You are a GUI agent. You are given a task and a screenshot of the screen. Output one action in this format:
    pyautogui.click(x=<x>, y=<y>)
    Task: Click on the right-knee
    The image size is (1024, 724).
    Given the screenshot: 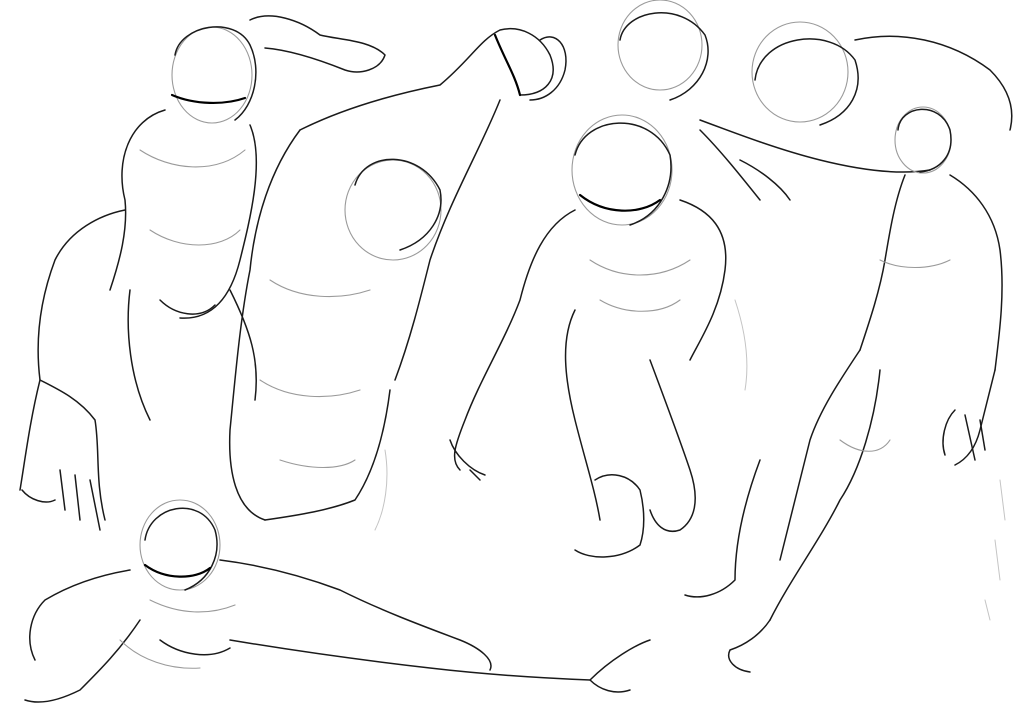 What is the action you would take?
    pyautogui.click(x=672, y=445)
    